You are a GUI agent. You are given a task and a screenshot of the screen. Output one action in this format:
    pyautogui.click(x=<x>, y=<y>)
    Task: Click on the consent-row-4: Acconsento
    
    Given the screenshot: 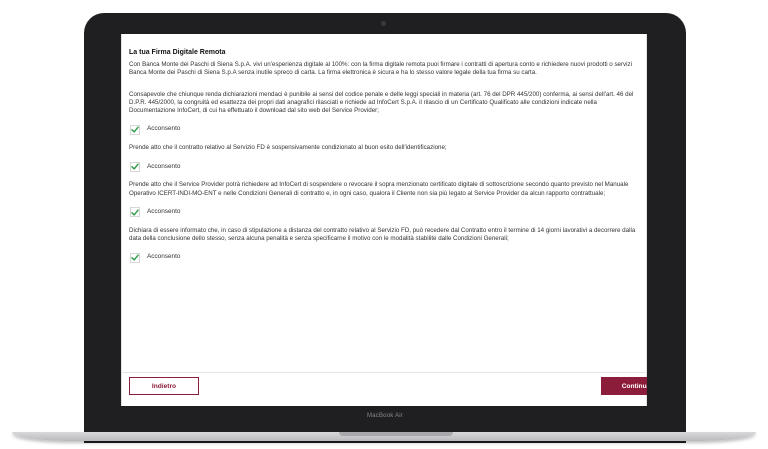 What is the action you would take?
    pyautogui.click(x=384, y=257)
    